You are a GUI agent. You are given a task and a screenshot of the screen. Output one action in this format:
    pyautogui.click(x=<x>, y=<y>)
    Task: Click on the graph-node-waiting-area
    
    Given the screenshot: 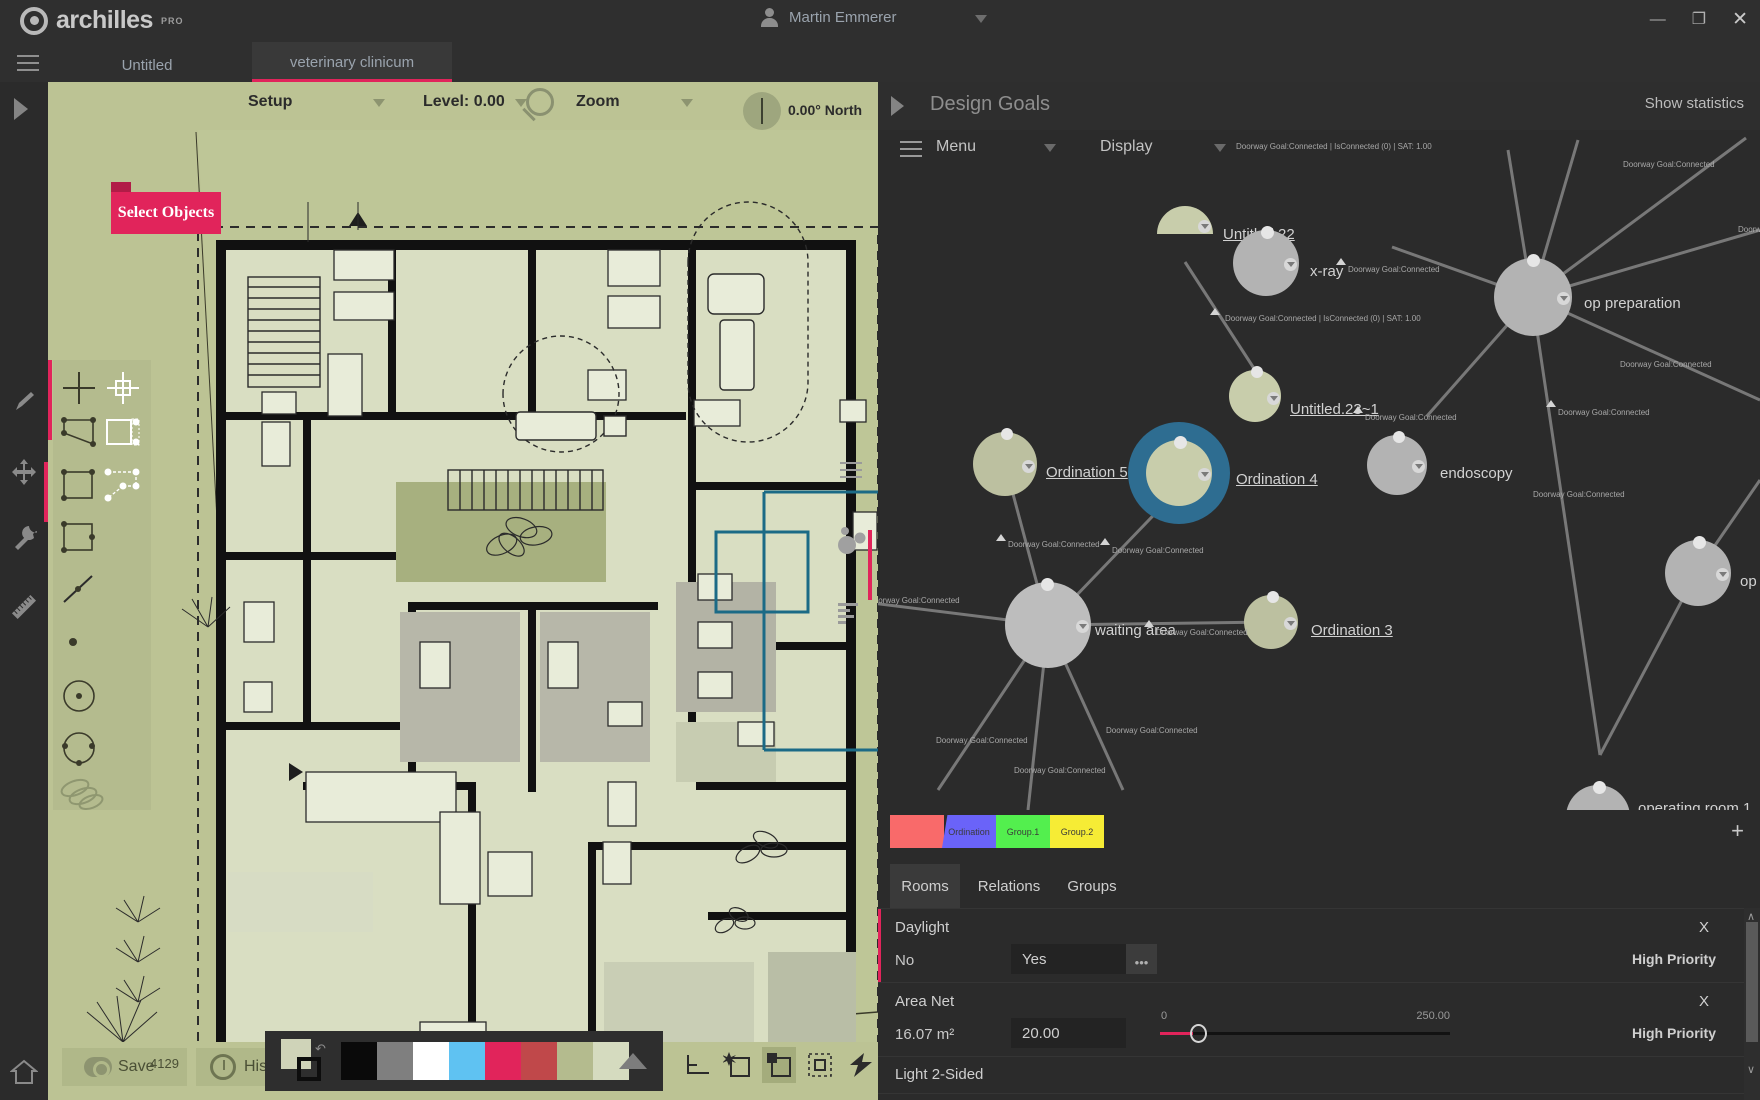 What is the action you would take?
    pyautogui.click(x=1048, y=623)
    